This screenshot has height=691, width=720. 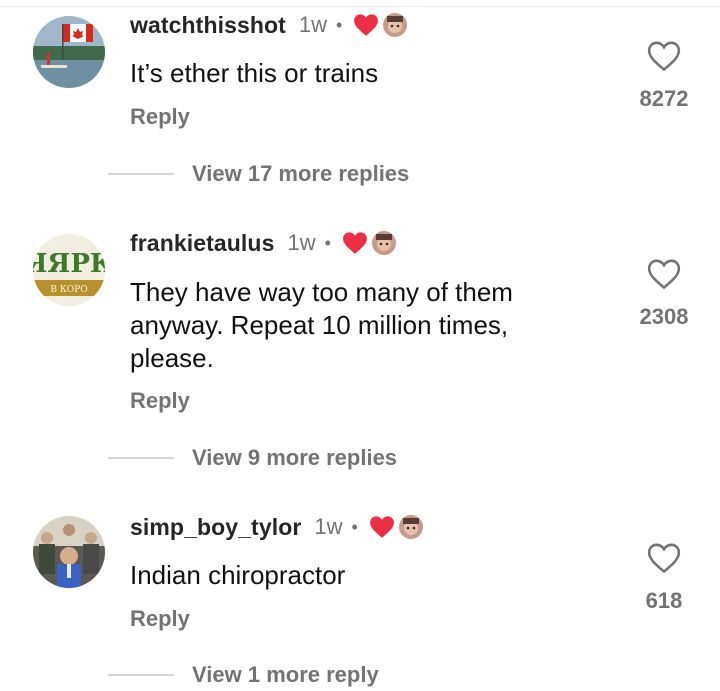 What do you see at coordinates (208, 25) in the screenshot?
I see `username: watchthisshot` at bounding box center [208, 25].